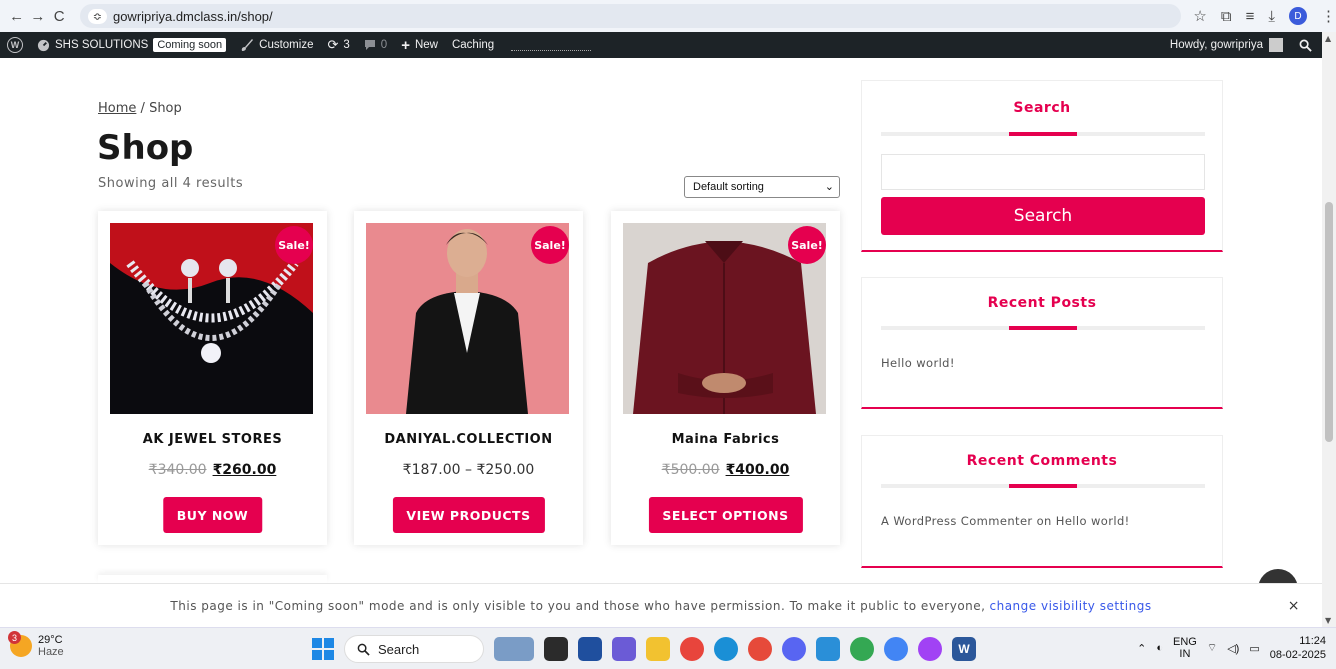  What do you see at coordinates (36, 644) in the screenshot?
I see `weather-widget: 3 29°C Haze` at bounding box center [36, 644].